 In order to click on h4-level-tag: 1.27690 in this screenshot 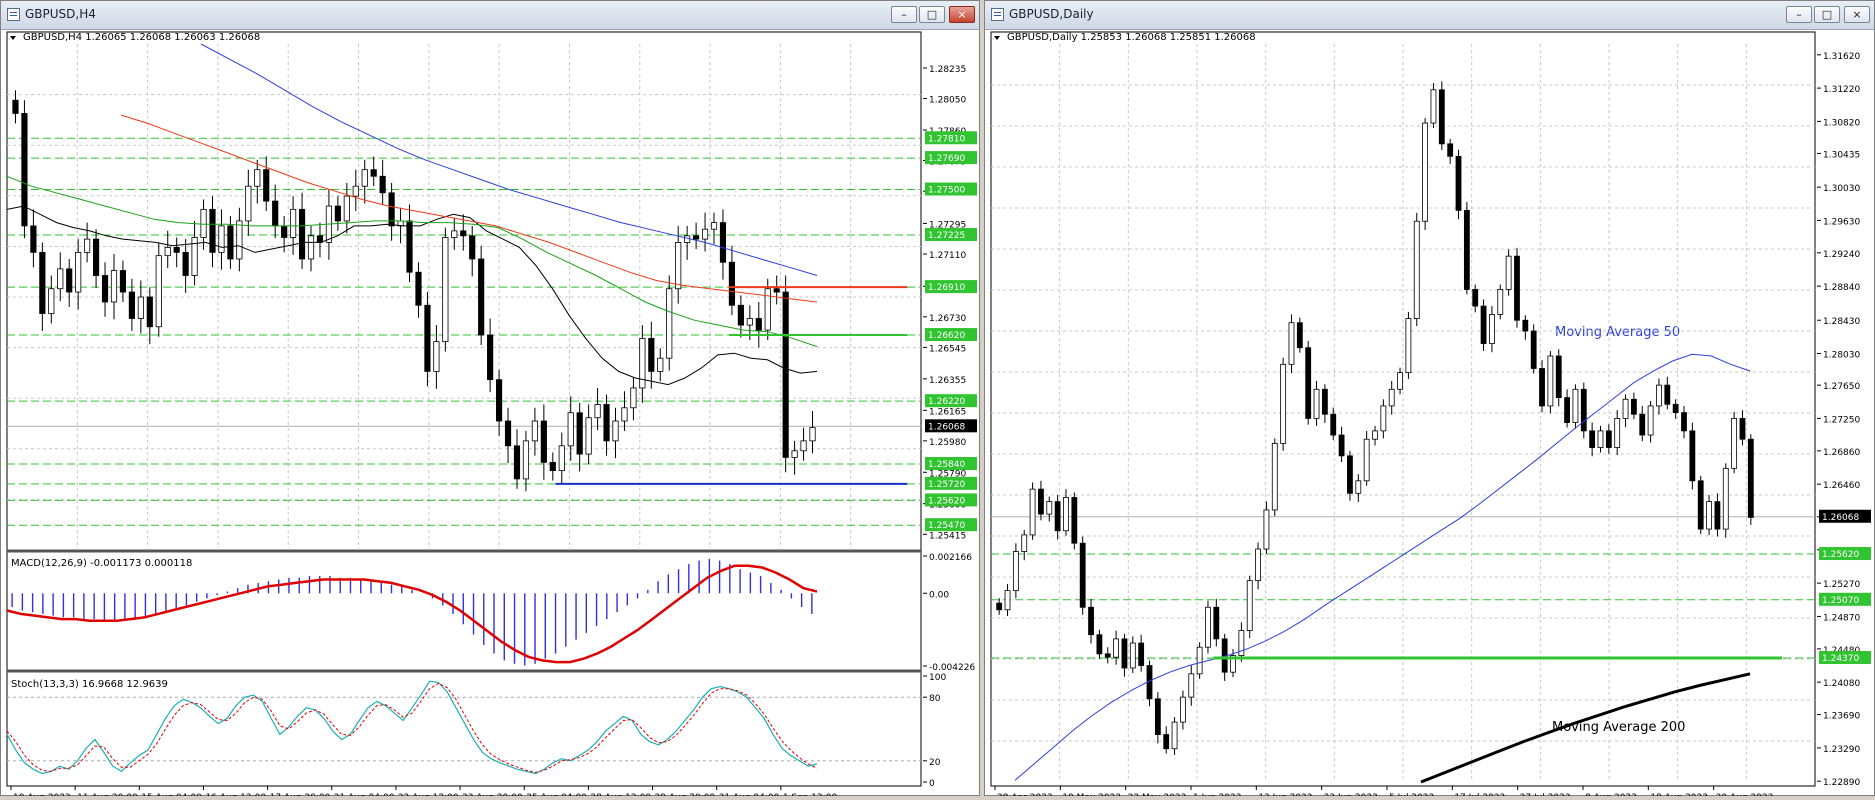, I will do `click(946, 159)`.